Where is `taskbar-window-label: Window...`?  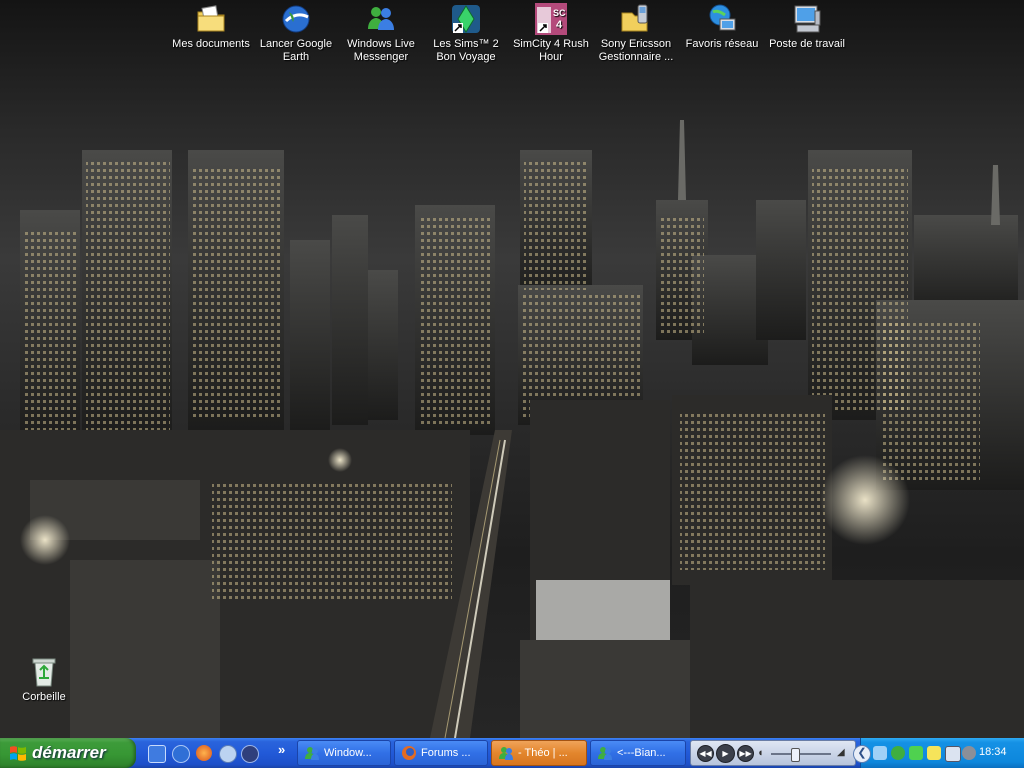
taskbar-window-label: Window... is located at coordinates (348, 753).